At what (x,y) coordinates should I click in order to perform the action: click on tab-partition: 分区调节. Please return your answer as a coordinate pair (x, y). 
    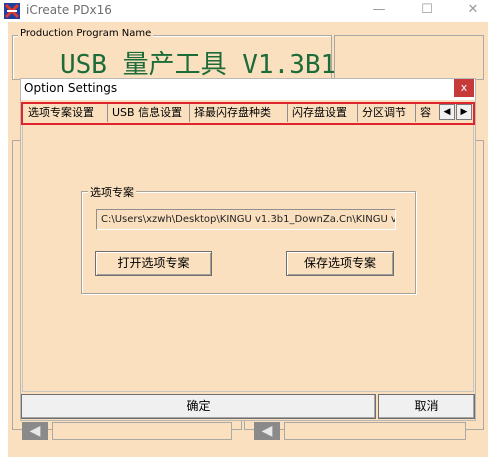
    Looking at the image, I should click on (387, 113).